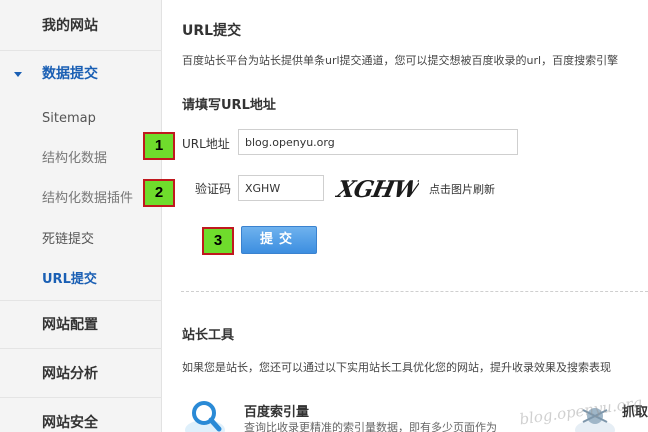 This screenshot has width=648, height=432. What do you see at coordinates (70, 74) in the screenshot?
I see `sidebar-group-label: 数据提交` at bounding box center [70, 74].